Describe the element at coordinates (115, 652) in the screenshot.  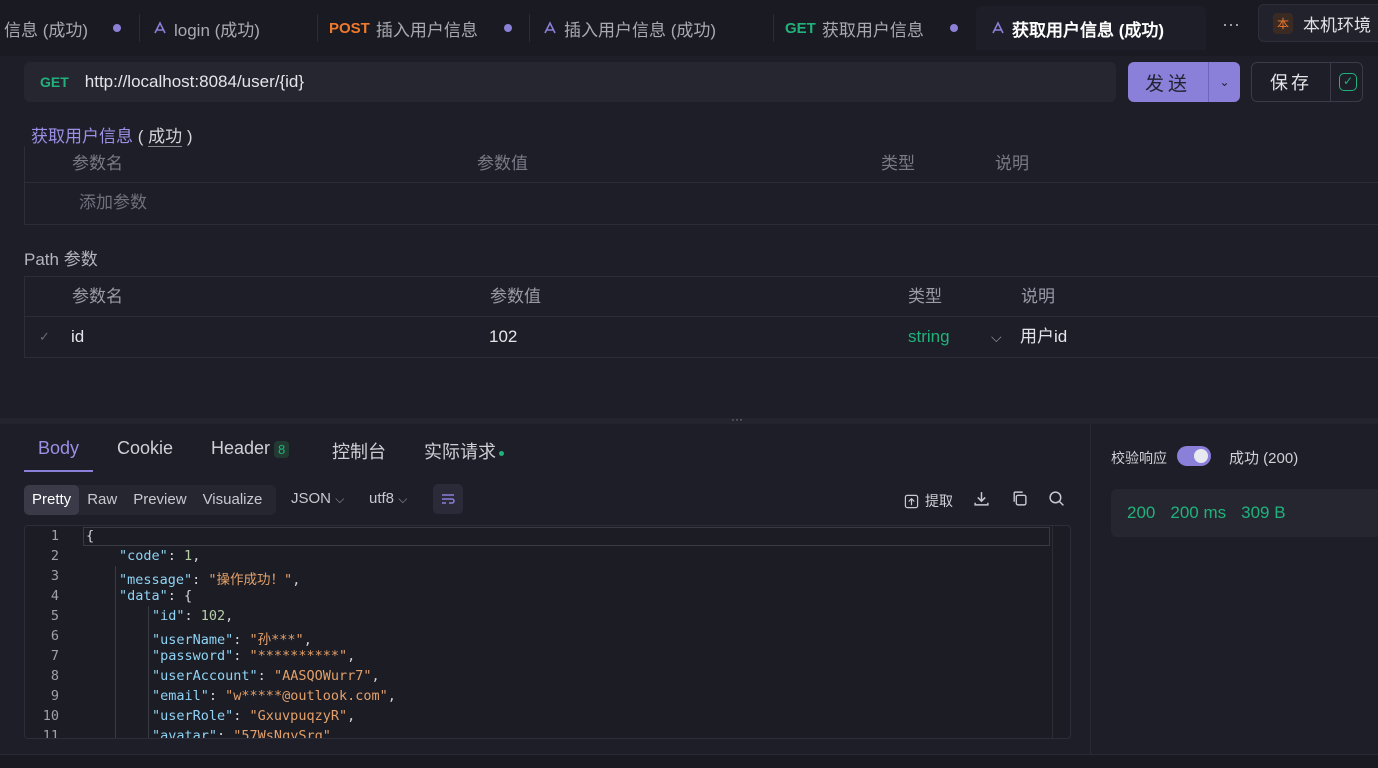
I see `indent-guide` at that location.